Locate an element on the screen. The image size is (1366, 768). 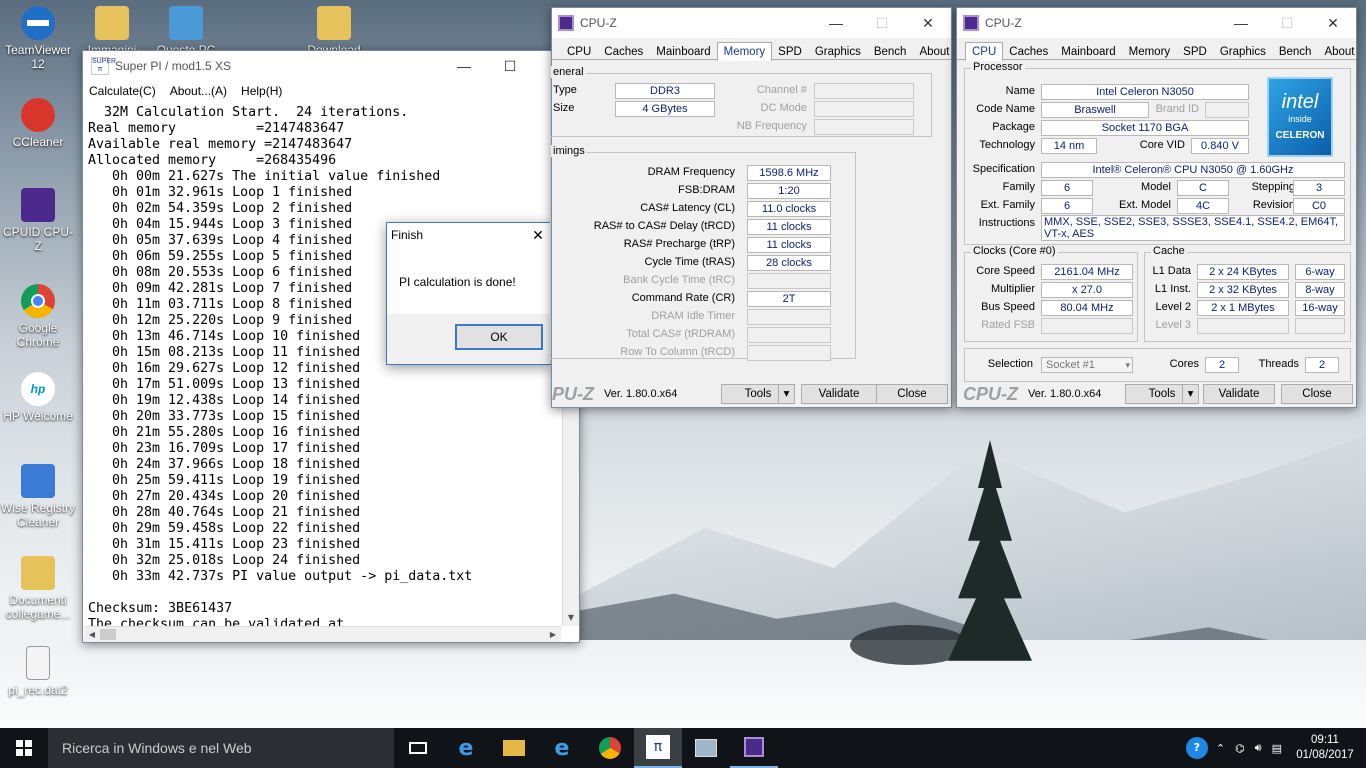
dialog-close-button: ✕ is located at coordinates (538, 235).